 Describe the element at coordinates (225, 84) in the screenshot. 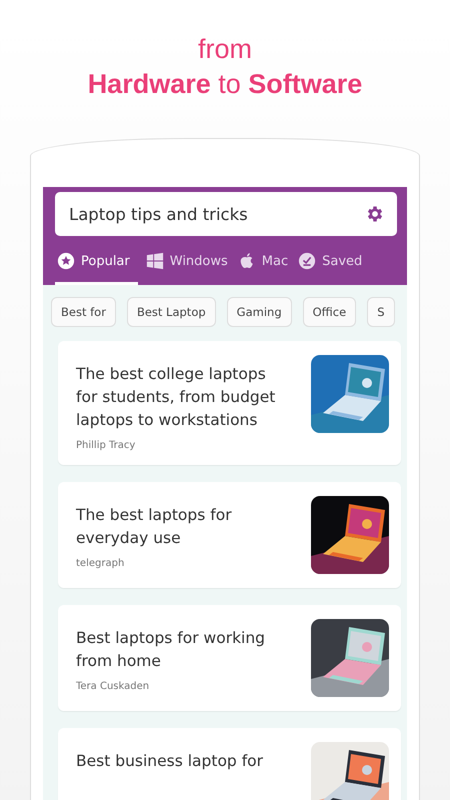

I see `headline-title: Hardware to Software` at that location.